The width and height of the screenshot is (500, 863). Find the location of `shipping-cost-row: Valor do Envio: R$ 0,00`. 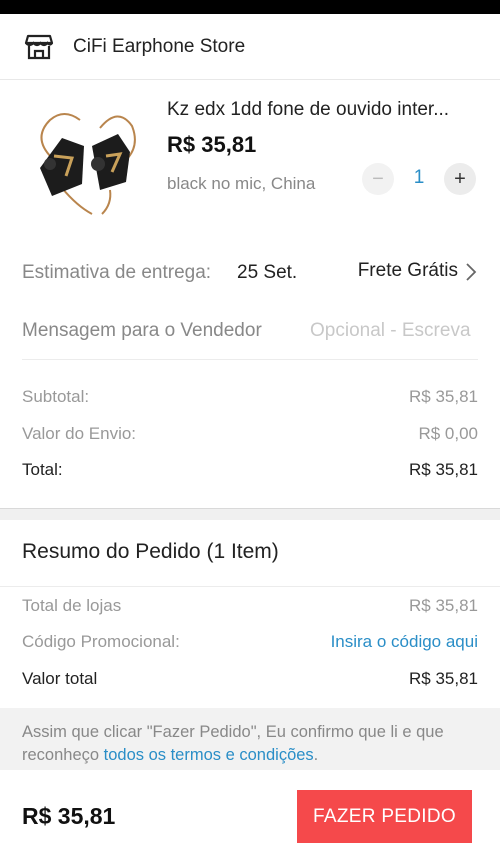

shipping-cost-row: Valor do Envio: R$ 0,00 is located at coordinates (250, 436).